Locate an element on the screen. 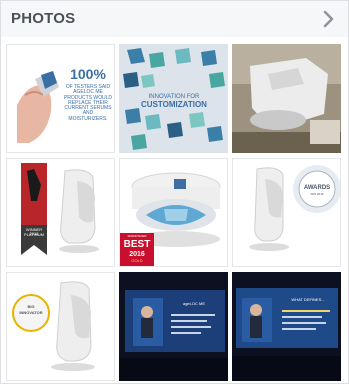 The width and height of the screenshot is (349, 384). photo-thumbnail: WINNER 2016 PLATINUM is located at coordinates (60, 212).